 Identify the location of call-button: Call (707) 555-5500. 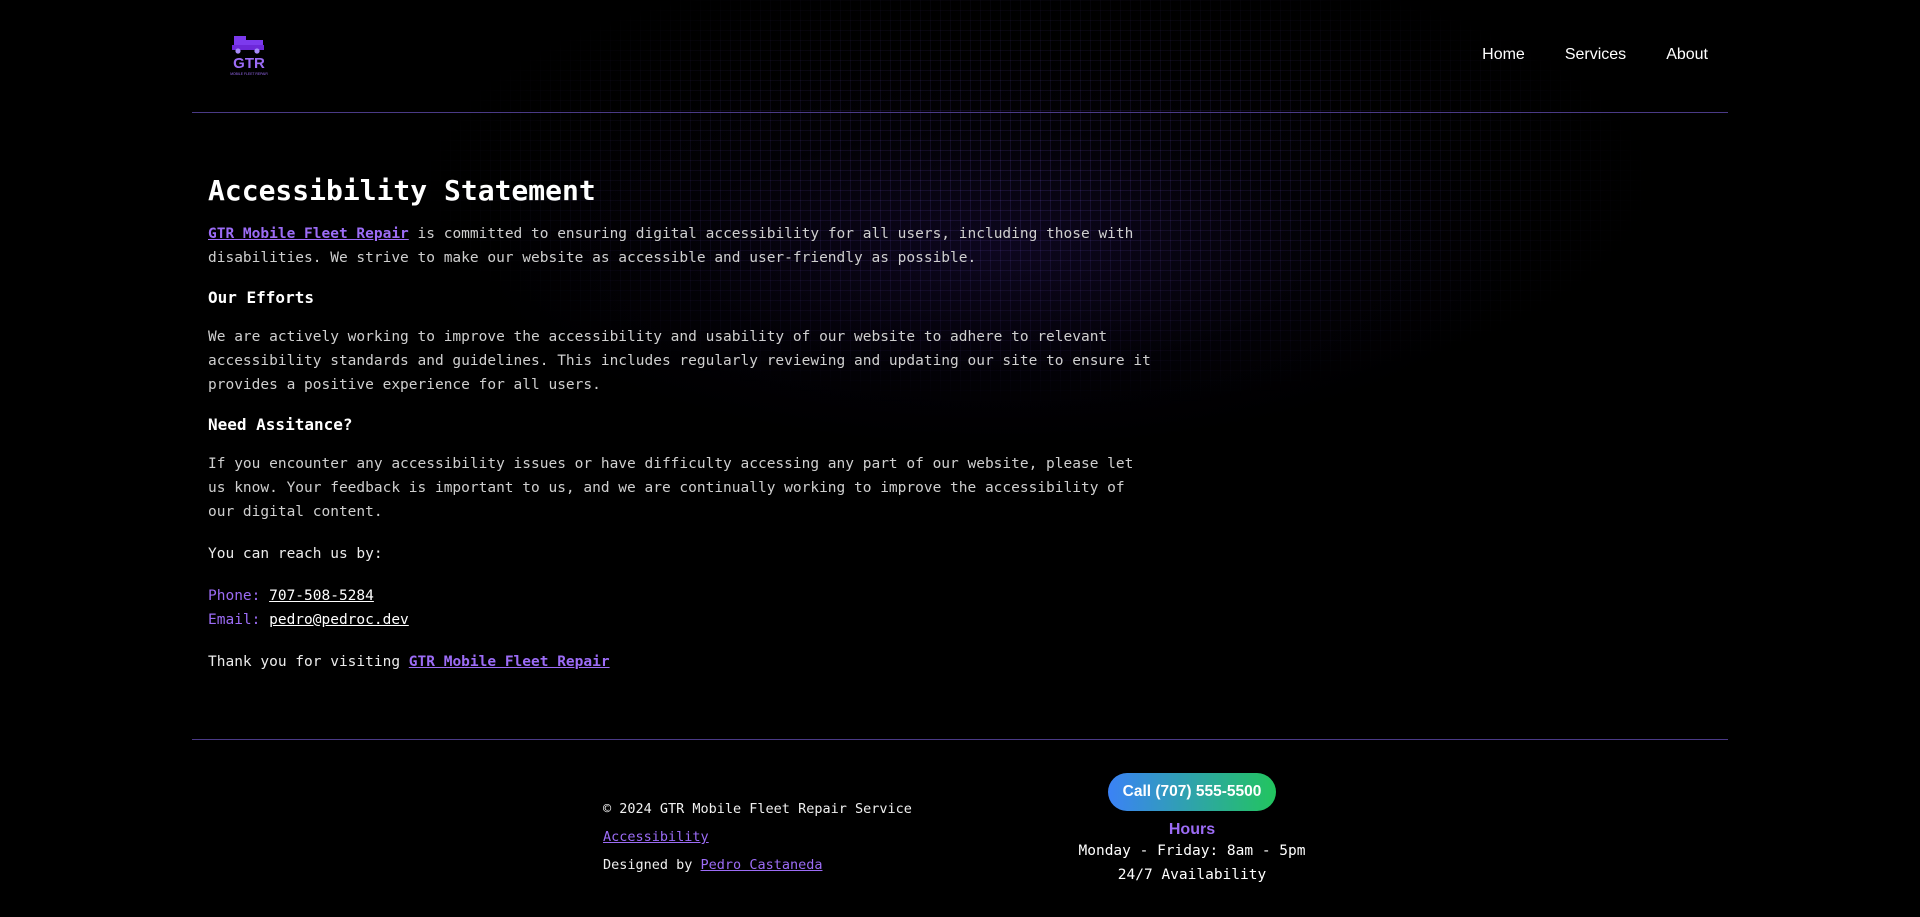
(1192, 792).